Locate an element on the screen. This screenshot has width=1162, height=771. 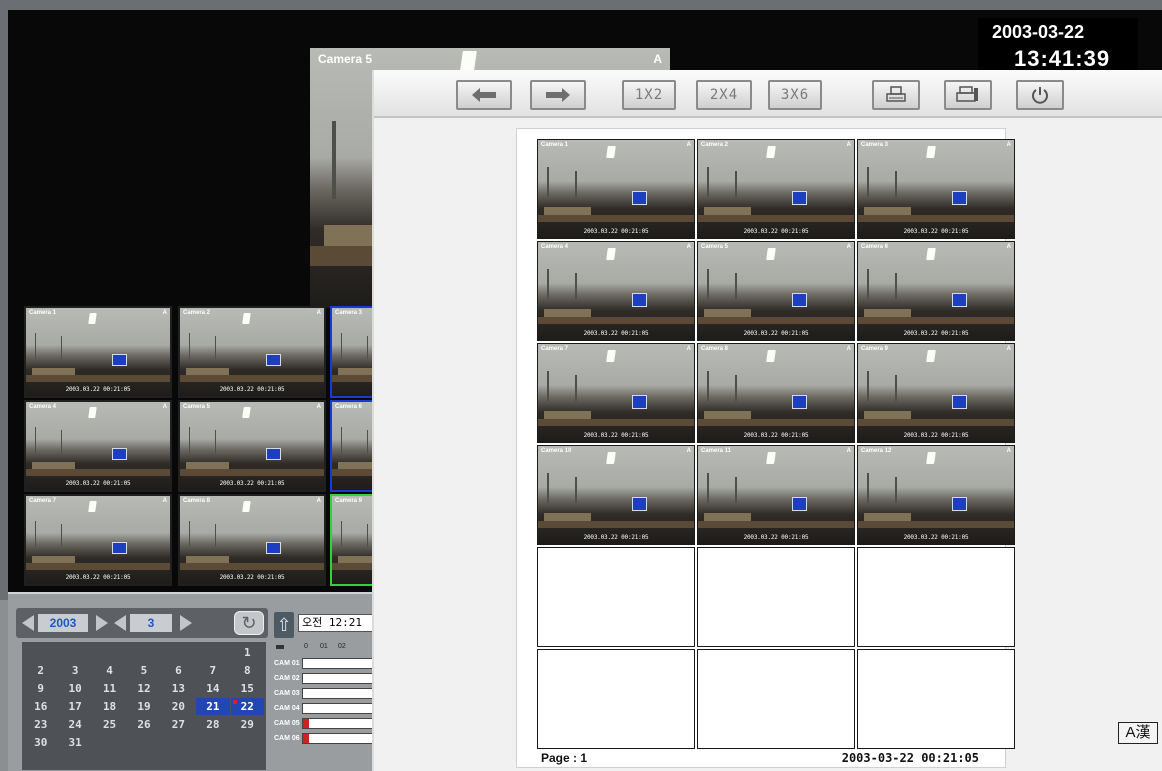
layout-2x4-button: 2X4 is located at coordinates (724, 95).